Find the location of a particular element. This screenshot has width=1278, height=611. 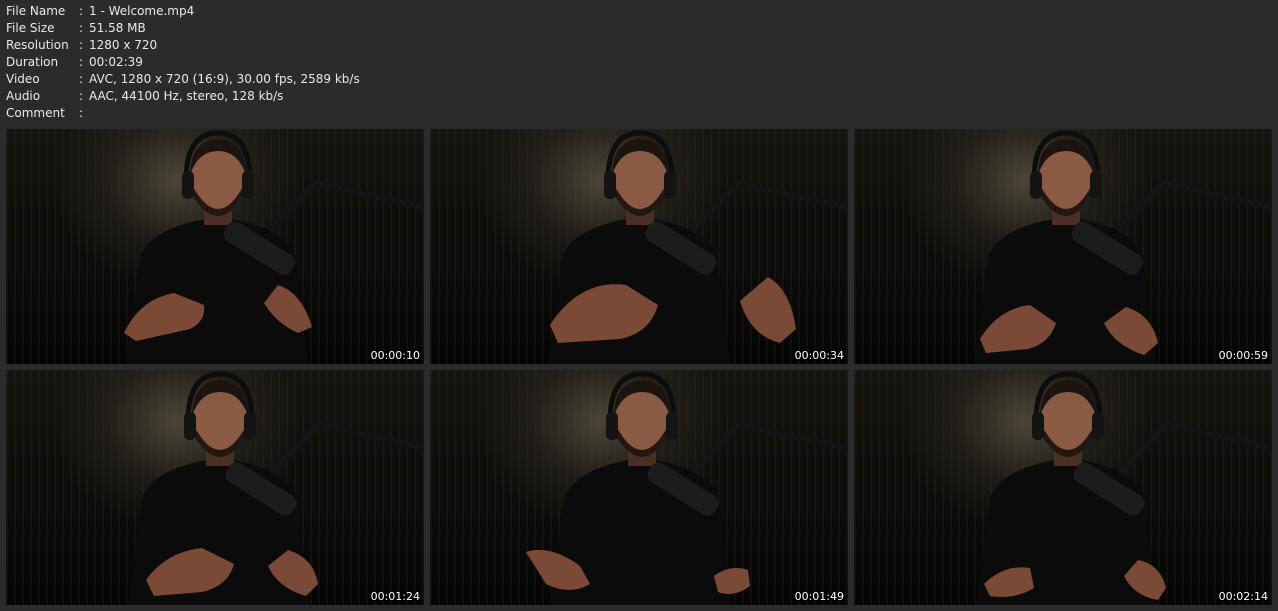

info-key: File Size is located at coordinates (30, 28).